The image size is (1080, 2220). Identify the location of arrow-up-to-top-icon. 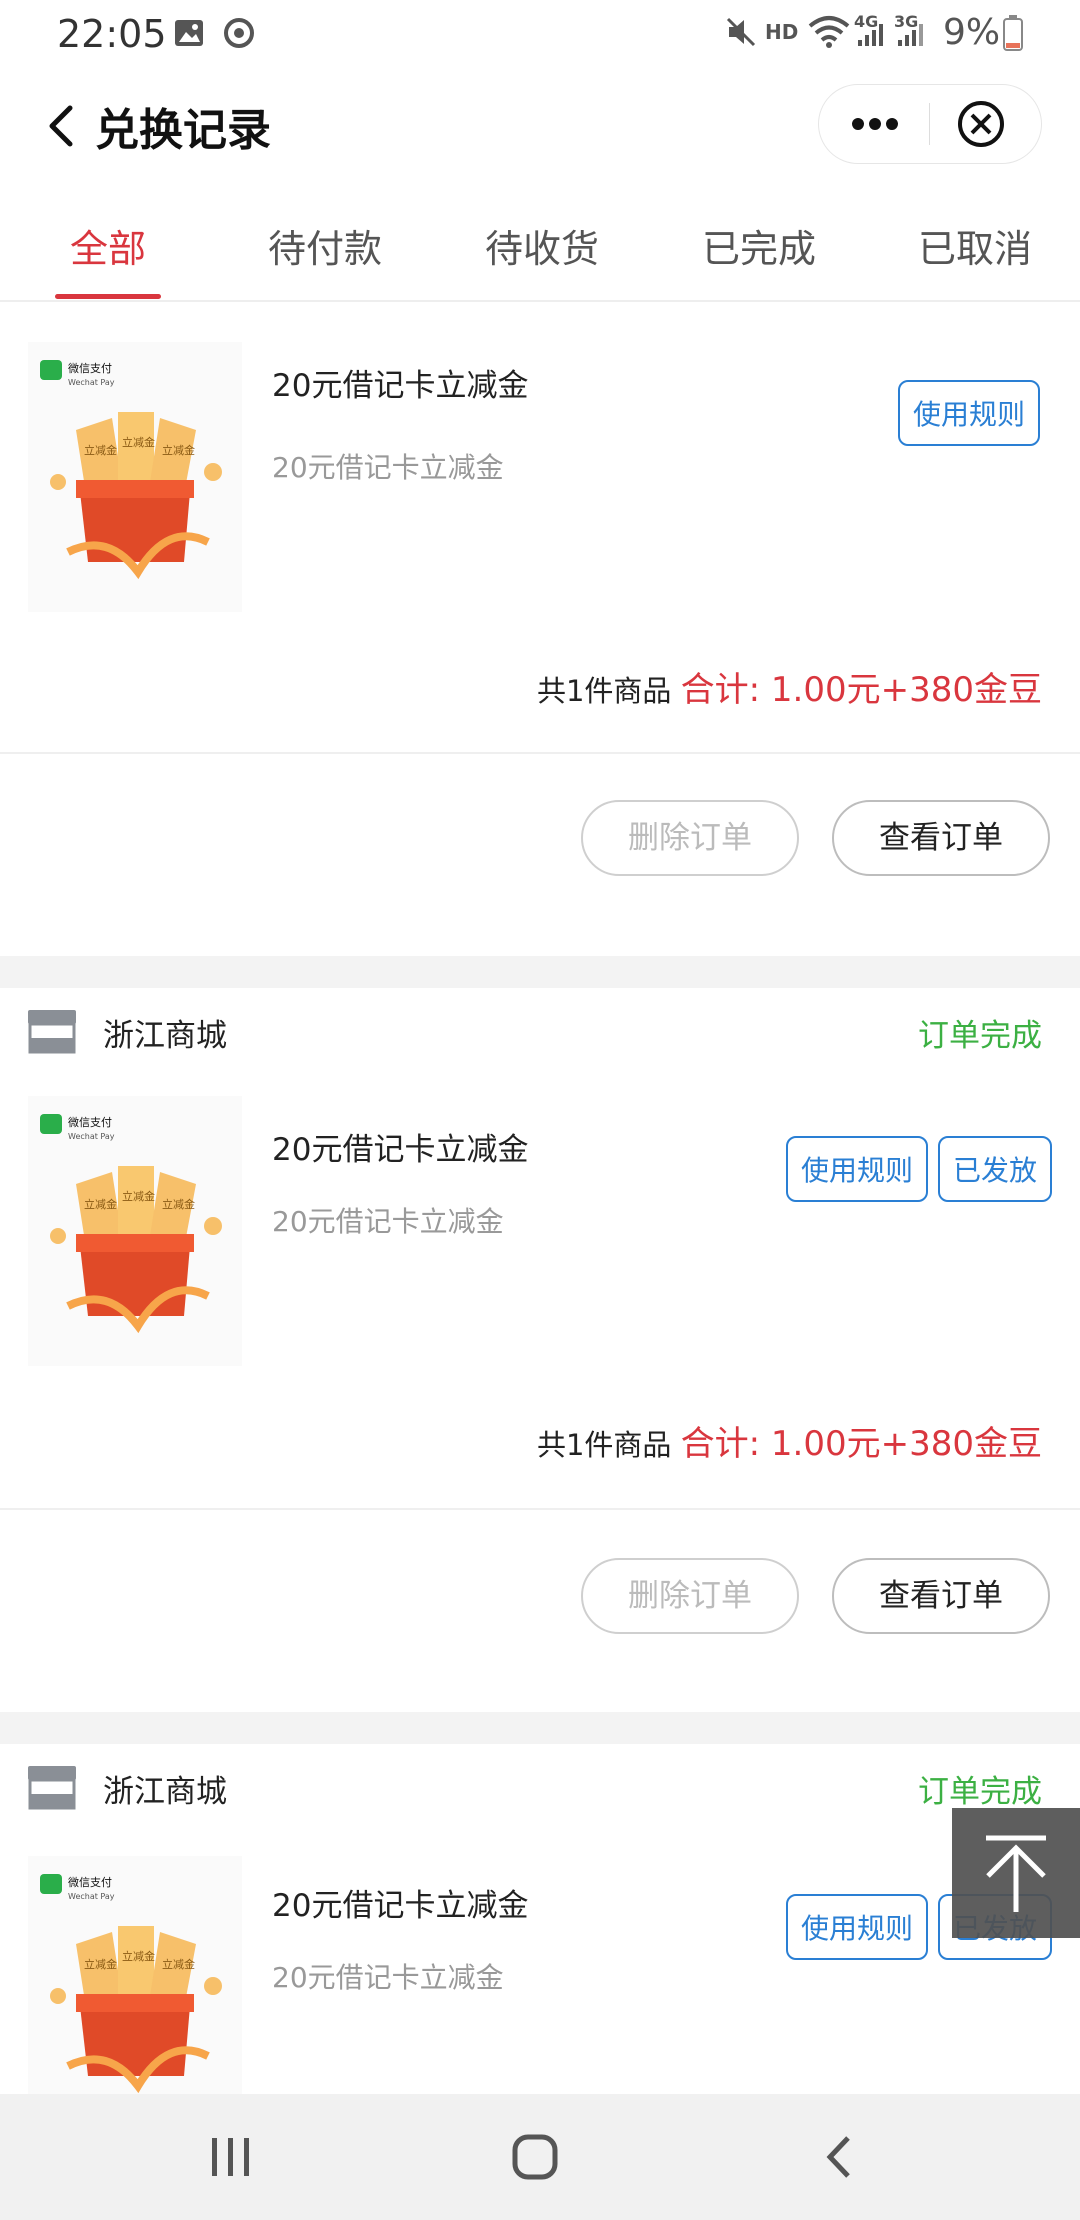
(1016, 1873).